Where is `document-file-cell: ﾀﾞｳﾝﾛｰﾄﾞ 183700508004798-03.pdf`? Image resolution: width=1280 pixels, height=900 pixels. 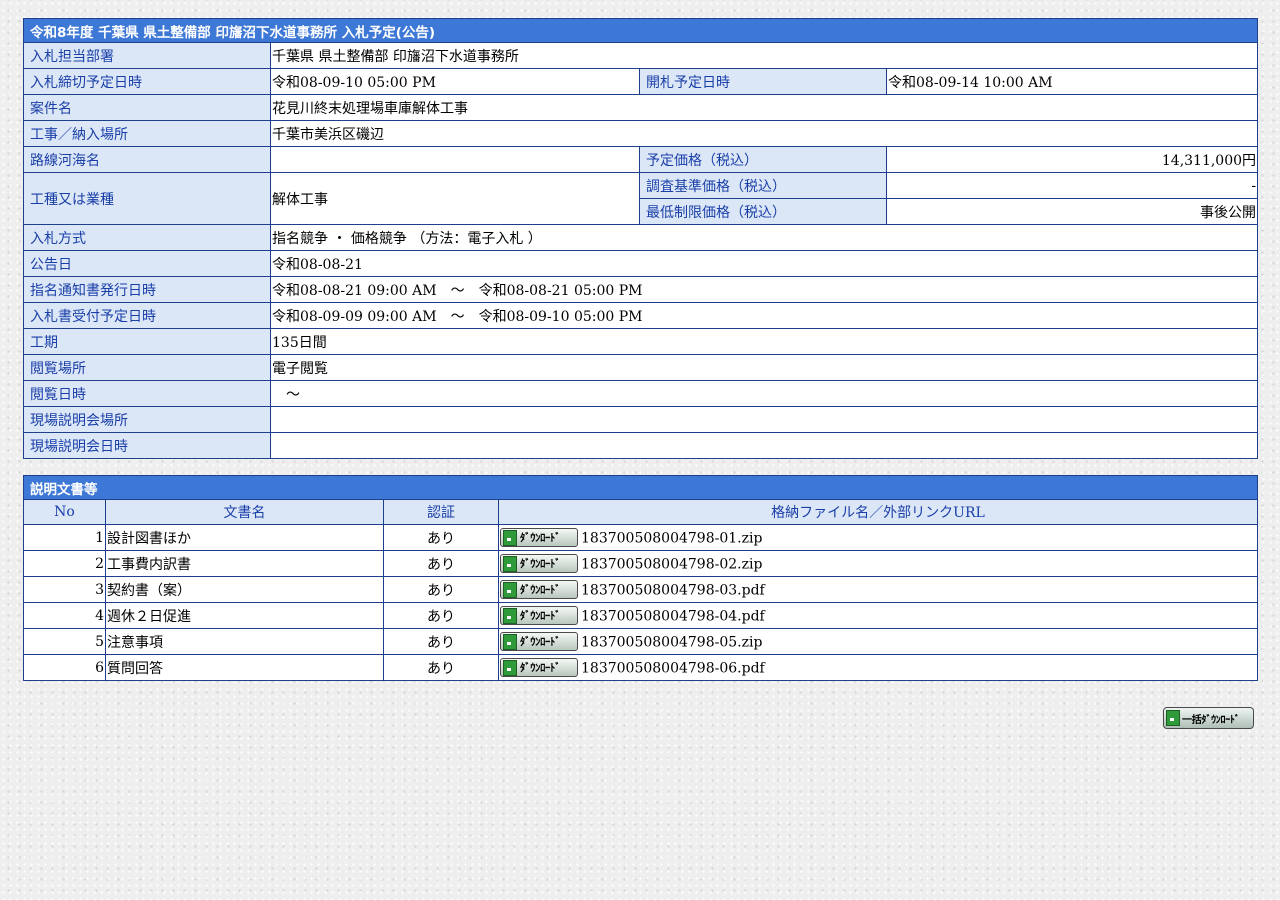 document-file-cell: ﾀﾞｳﾝﾛｰﾄﾞ 183700508004798-03.pdf is located at coordinates (878, 589).